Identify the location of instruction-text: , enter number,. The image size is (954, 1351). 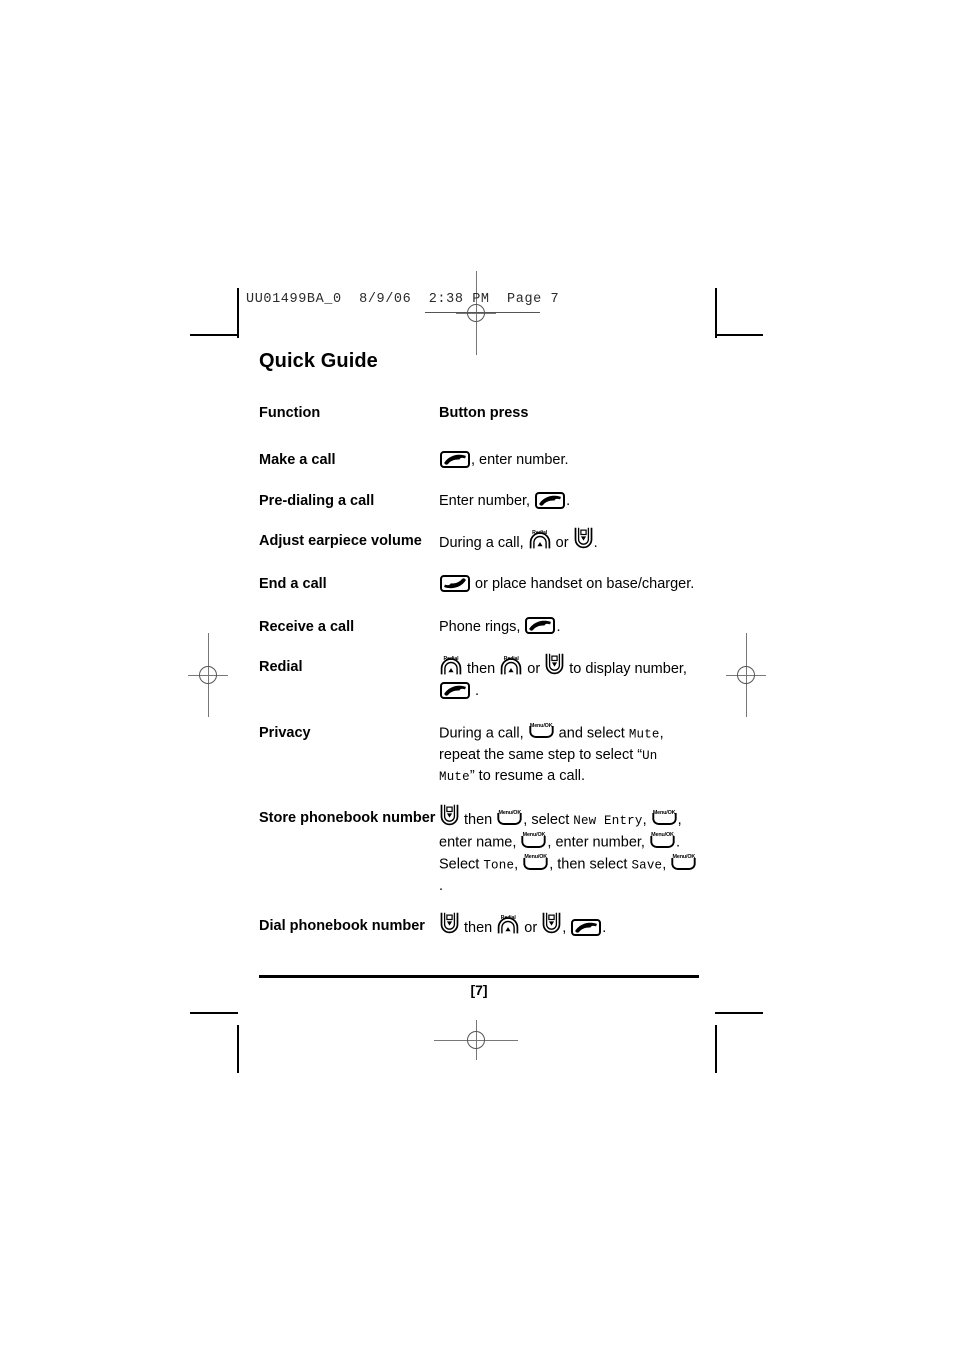
(598, 842).